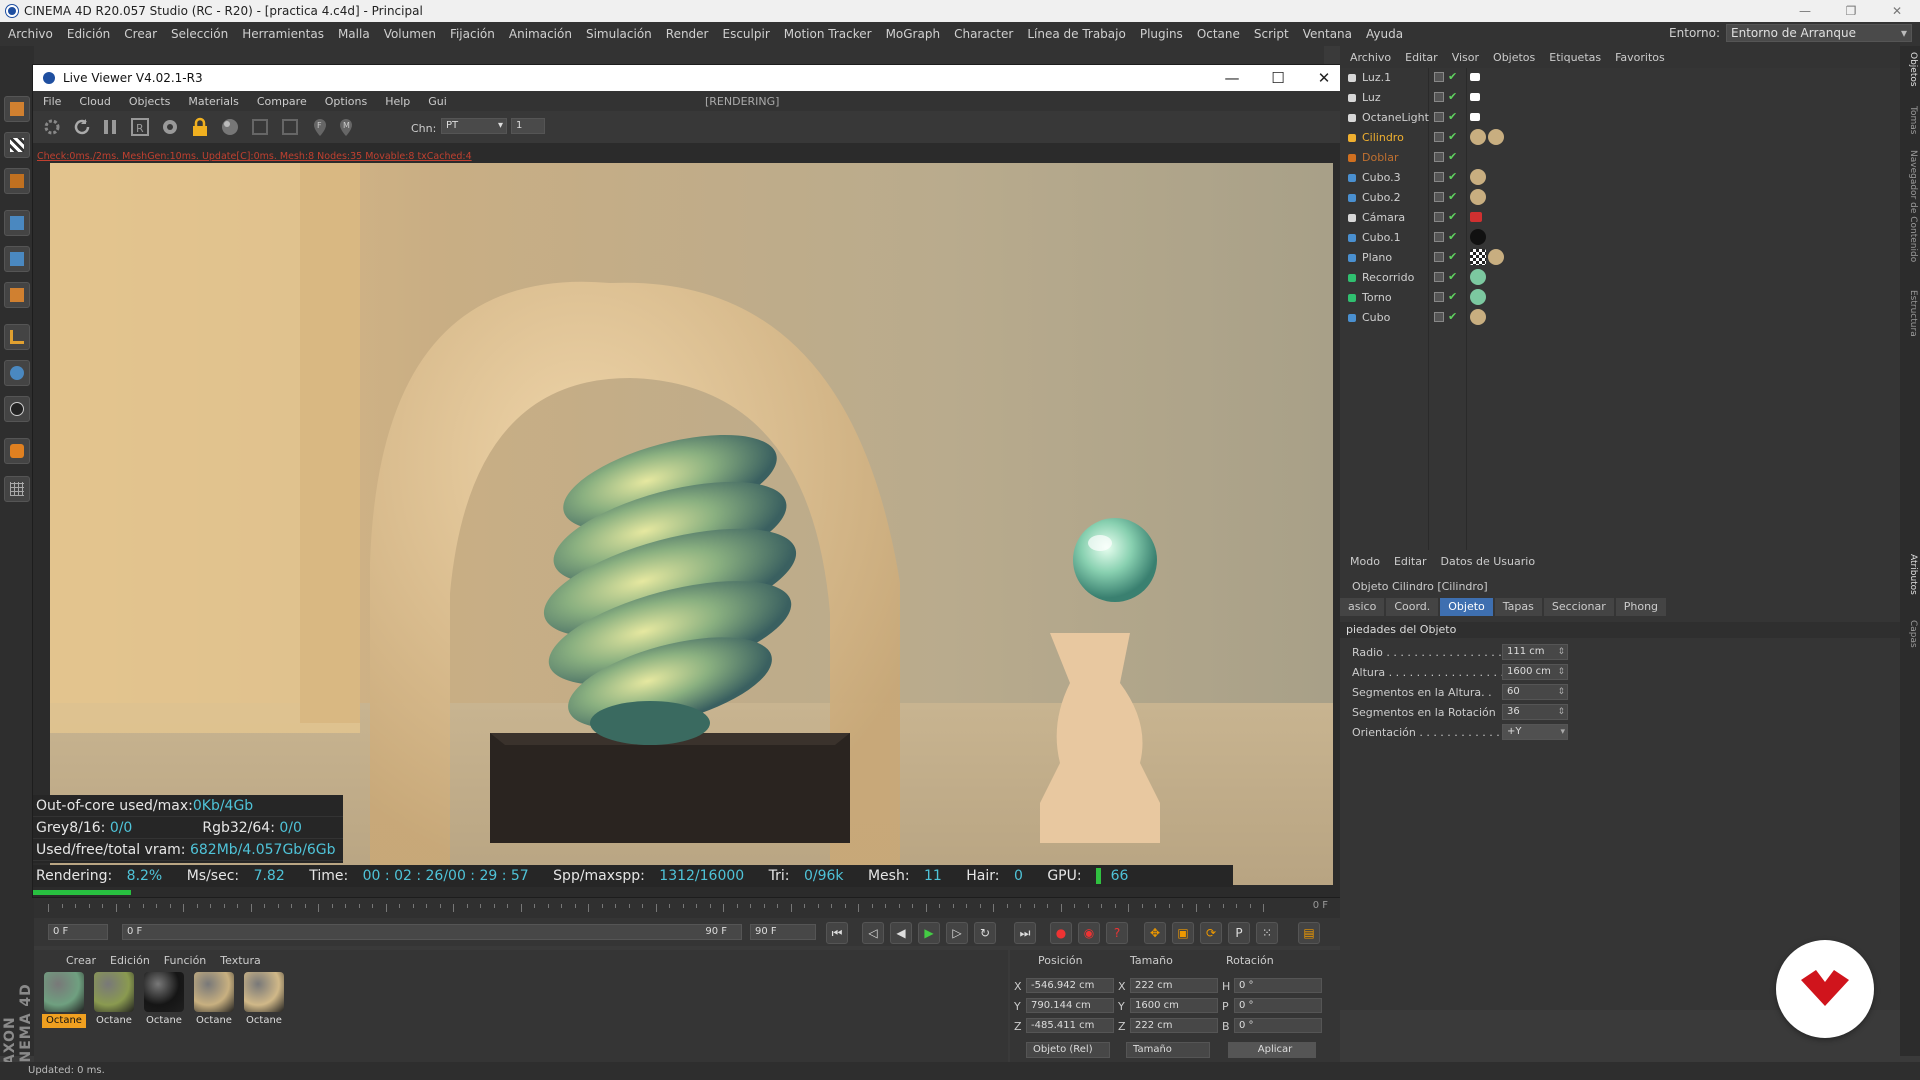 The width and height of the screenshot is (1920, 1080). Describe the element at coordinates (185, 960) in the screenshot. I see `mat-menu-funcion: Función` at that location.